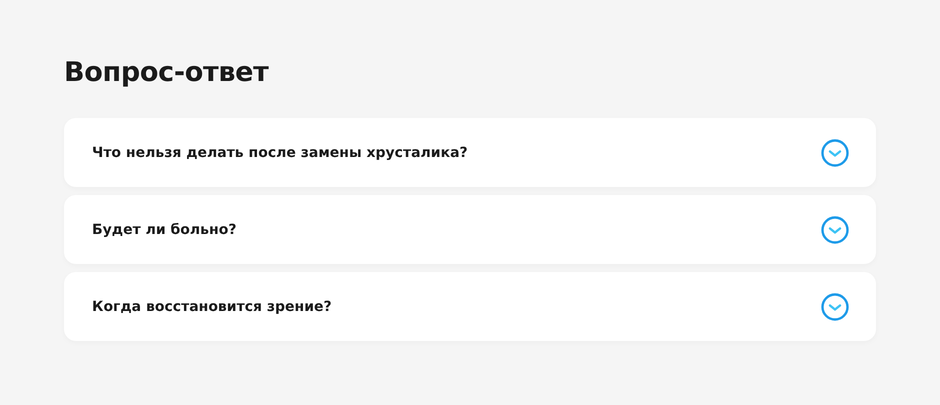  Describe the element at coordinates (164, 230) in the screenshot. I see `question-text: Будет ли больно?` at that location.